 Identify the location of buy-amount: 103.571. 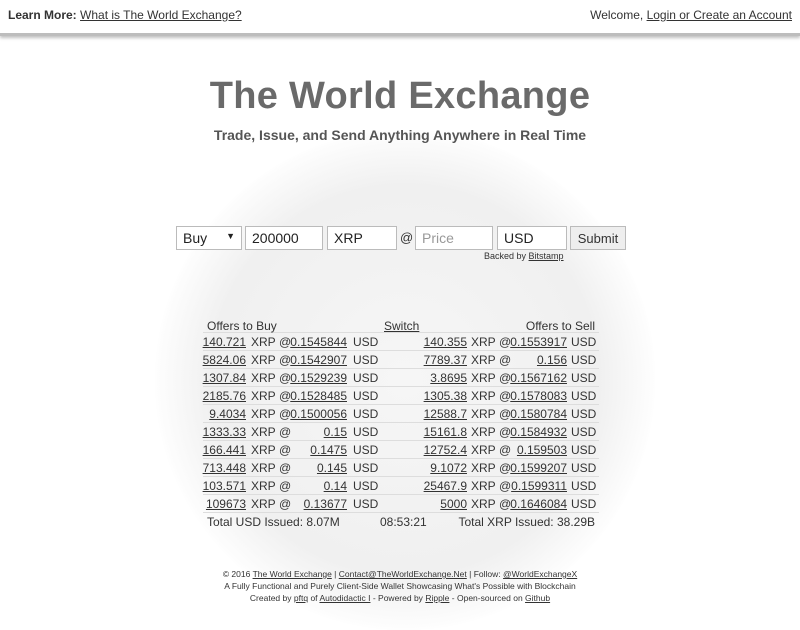
(224, 486).